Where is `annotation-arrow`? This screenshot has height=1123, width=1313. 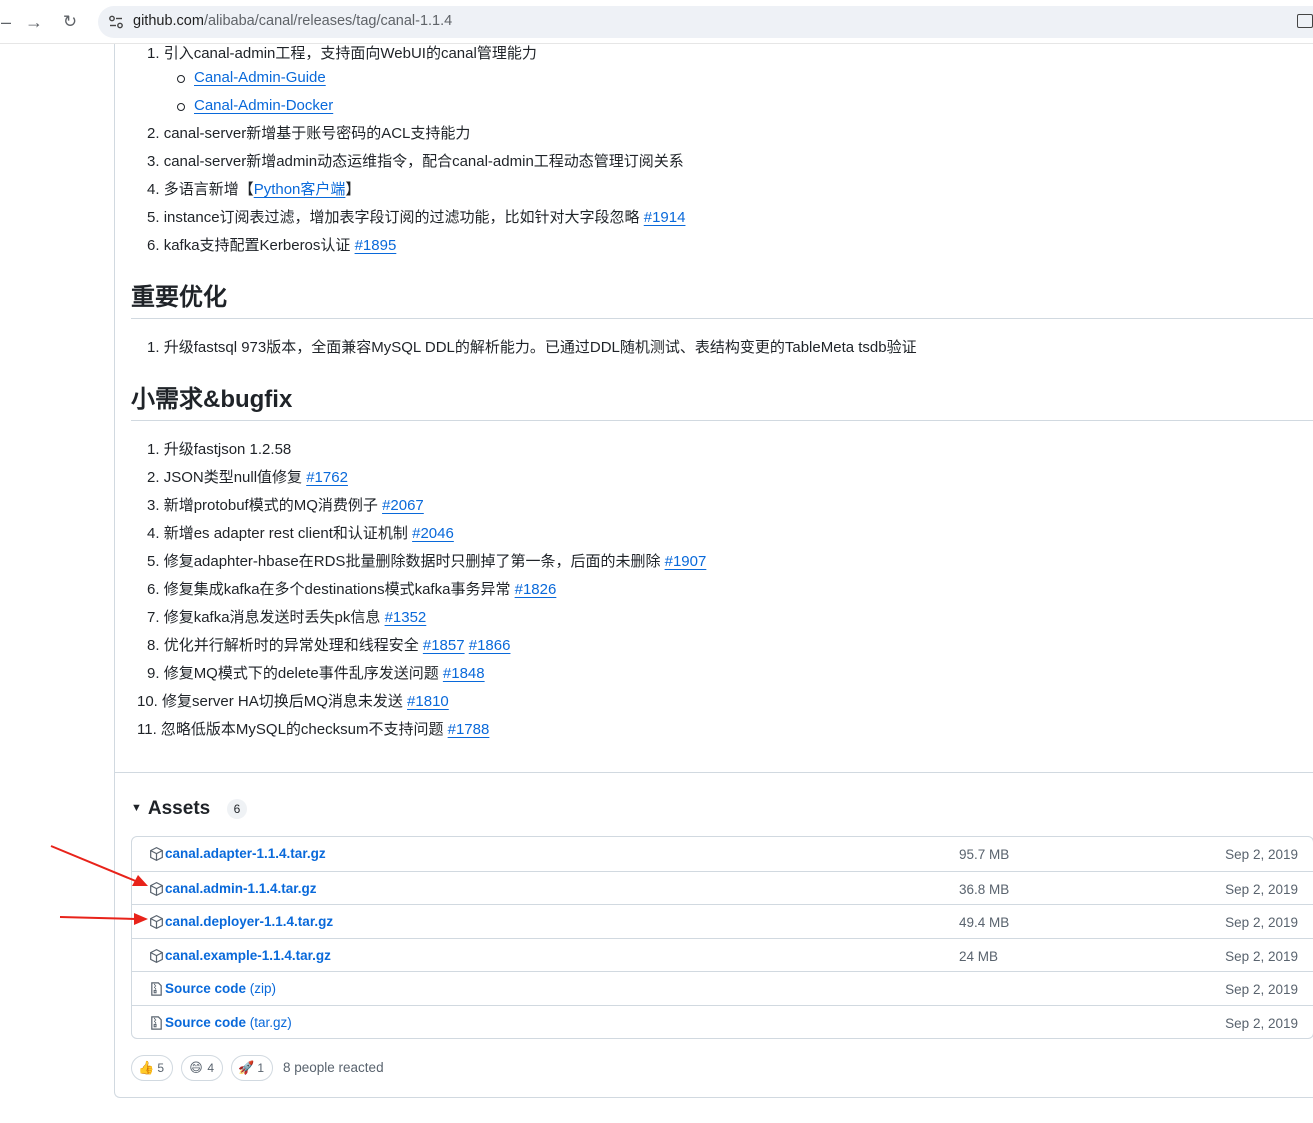
annotation-arrow is located at coordinates (99, 865).